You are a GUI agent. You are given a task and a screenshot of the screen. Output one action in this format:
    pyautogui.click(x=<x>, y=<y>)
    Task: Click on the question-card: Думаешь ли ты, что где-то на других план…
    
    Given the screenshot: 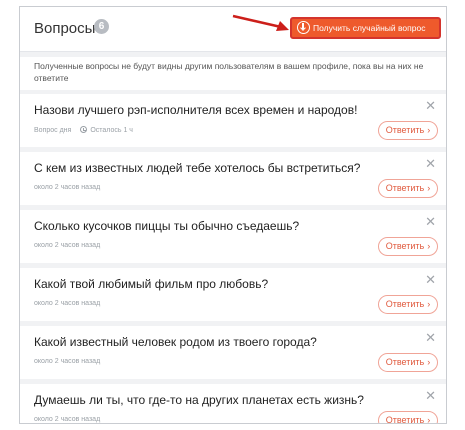 What is the action you would take?
    pyautogui.click(x=233, y=404)
    